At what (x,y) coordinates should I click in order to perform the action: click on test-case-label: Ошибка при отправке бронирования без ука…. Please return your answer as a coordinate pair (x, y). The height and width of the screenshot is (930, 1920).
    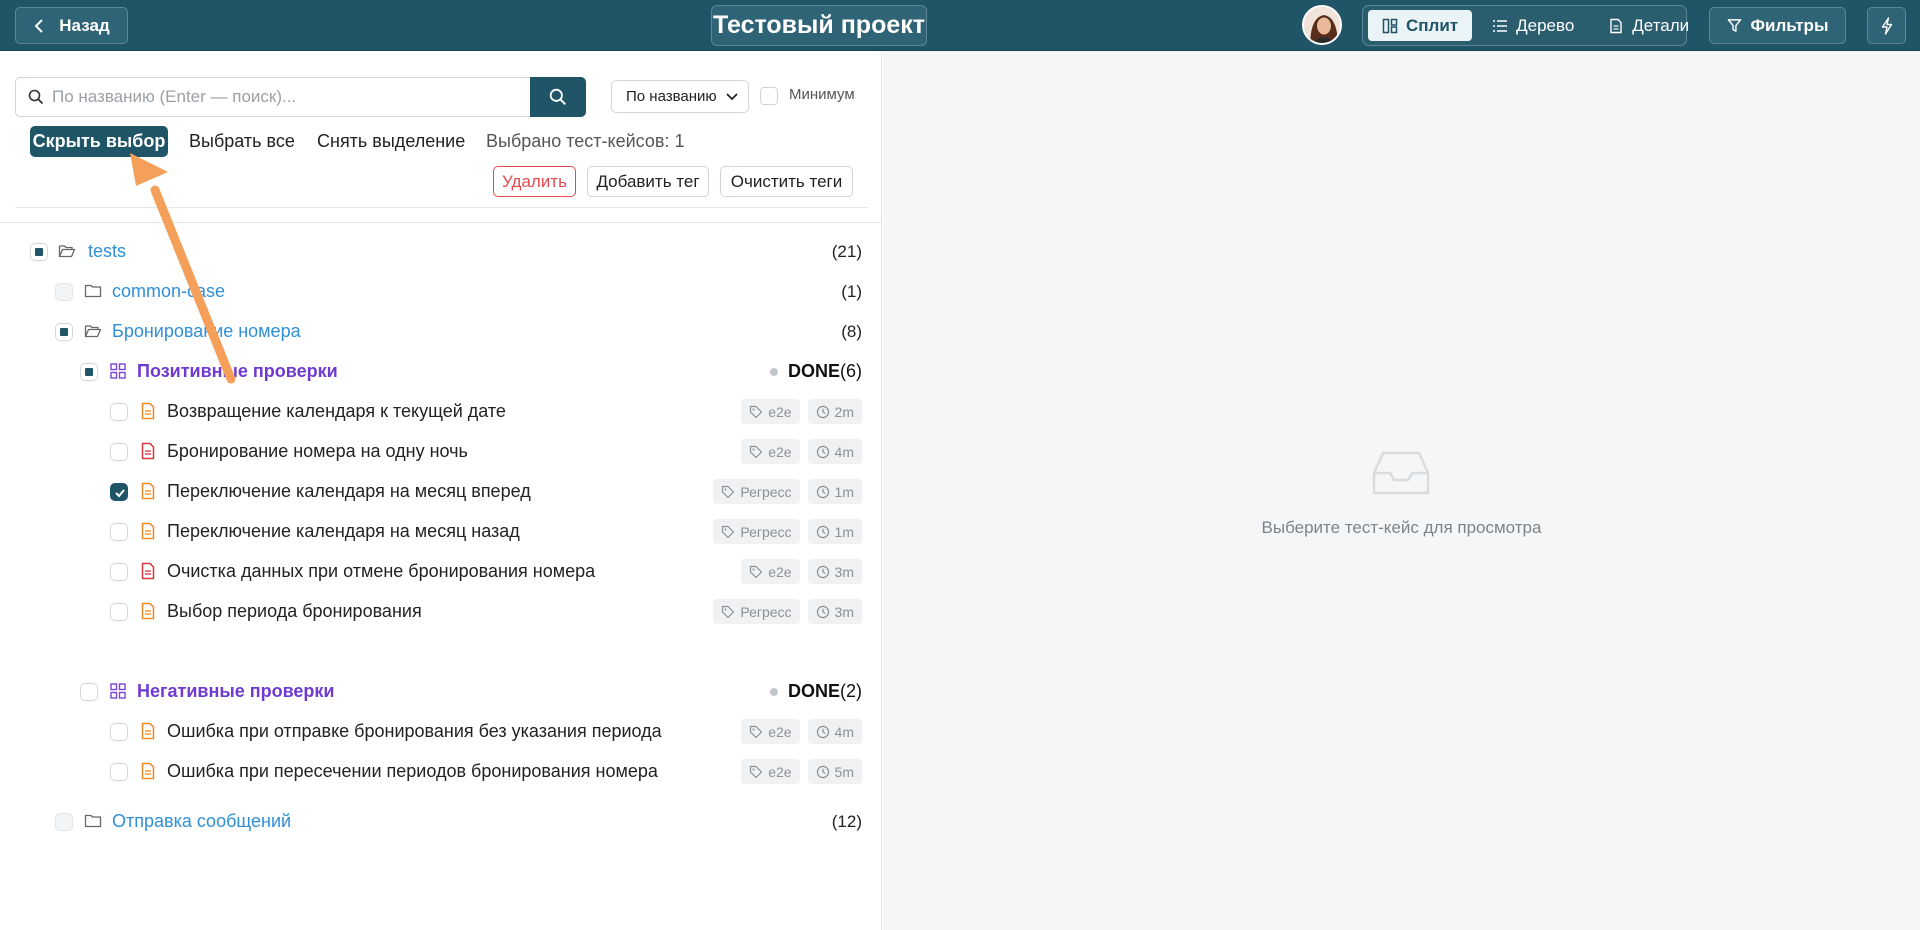
    Looking at the image, I should click on (414, 731).